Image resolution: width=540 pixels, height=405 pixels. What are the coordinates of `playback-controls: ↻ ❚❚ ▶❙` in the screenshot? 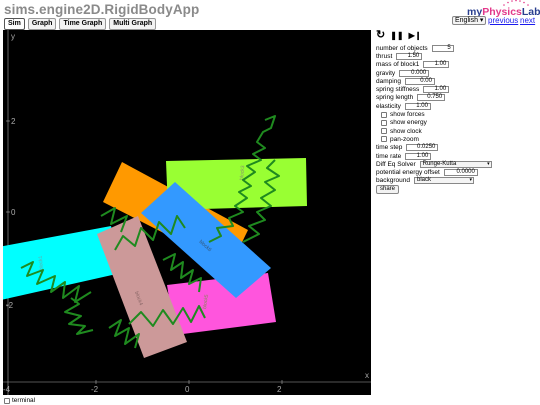 It's located at (456, 35).